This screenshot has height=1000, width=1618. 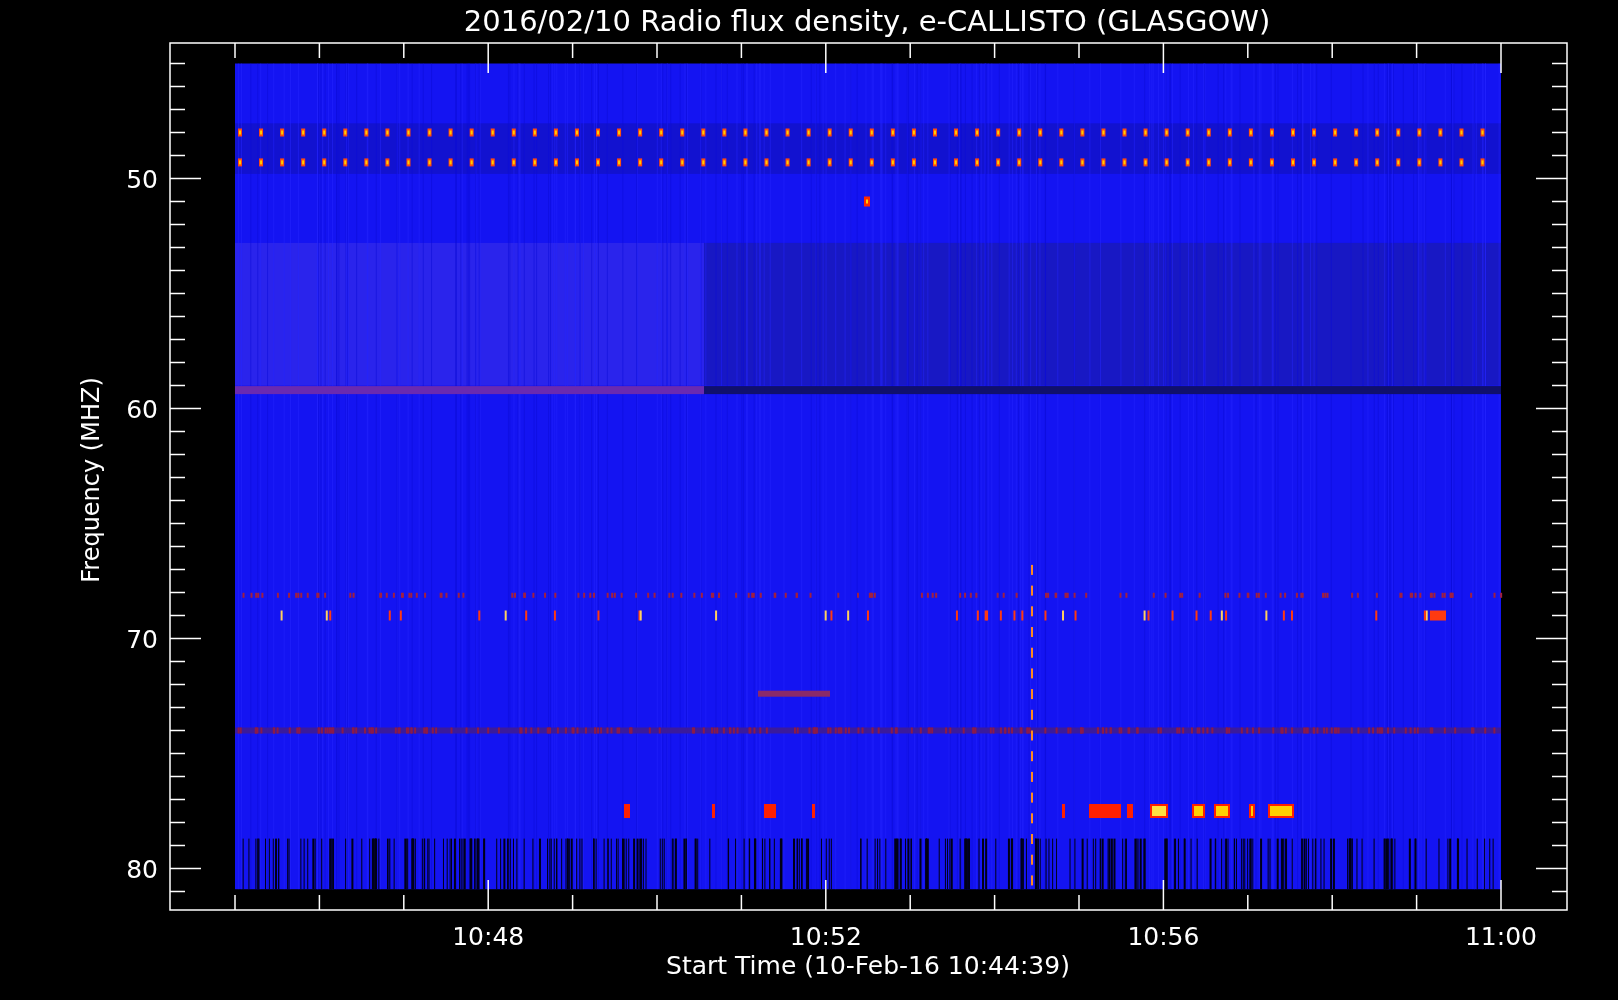 I want to click on chart-title: 2016/02/10 Radio flux density, e-CALLISTO (GLASGOW), so click(x=867, y=21).